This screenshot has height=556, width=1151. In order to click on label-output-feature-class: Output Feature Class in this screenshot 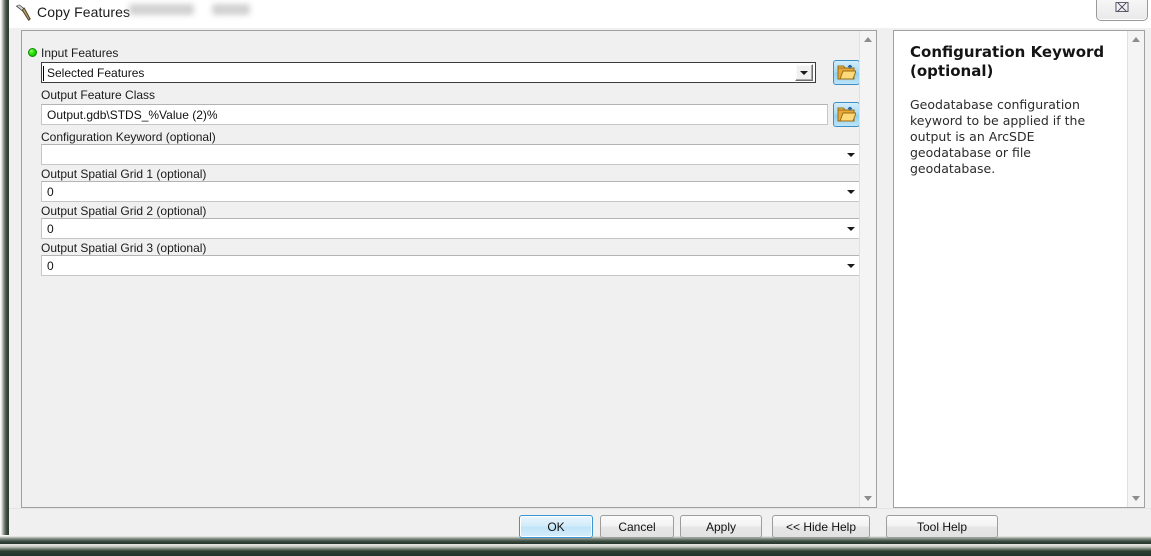, I will do `click(98, 95)`.